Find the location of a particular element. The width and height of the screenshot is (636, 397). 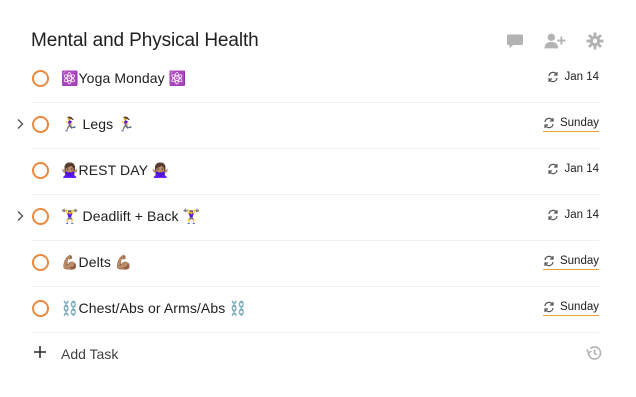

settings-button is located at coordinates (595, 41).